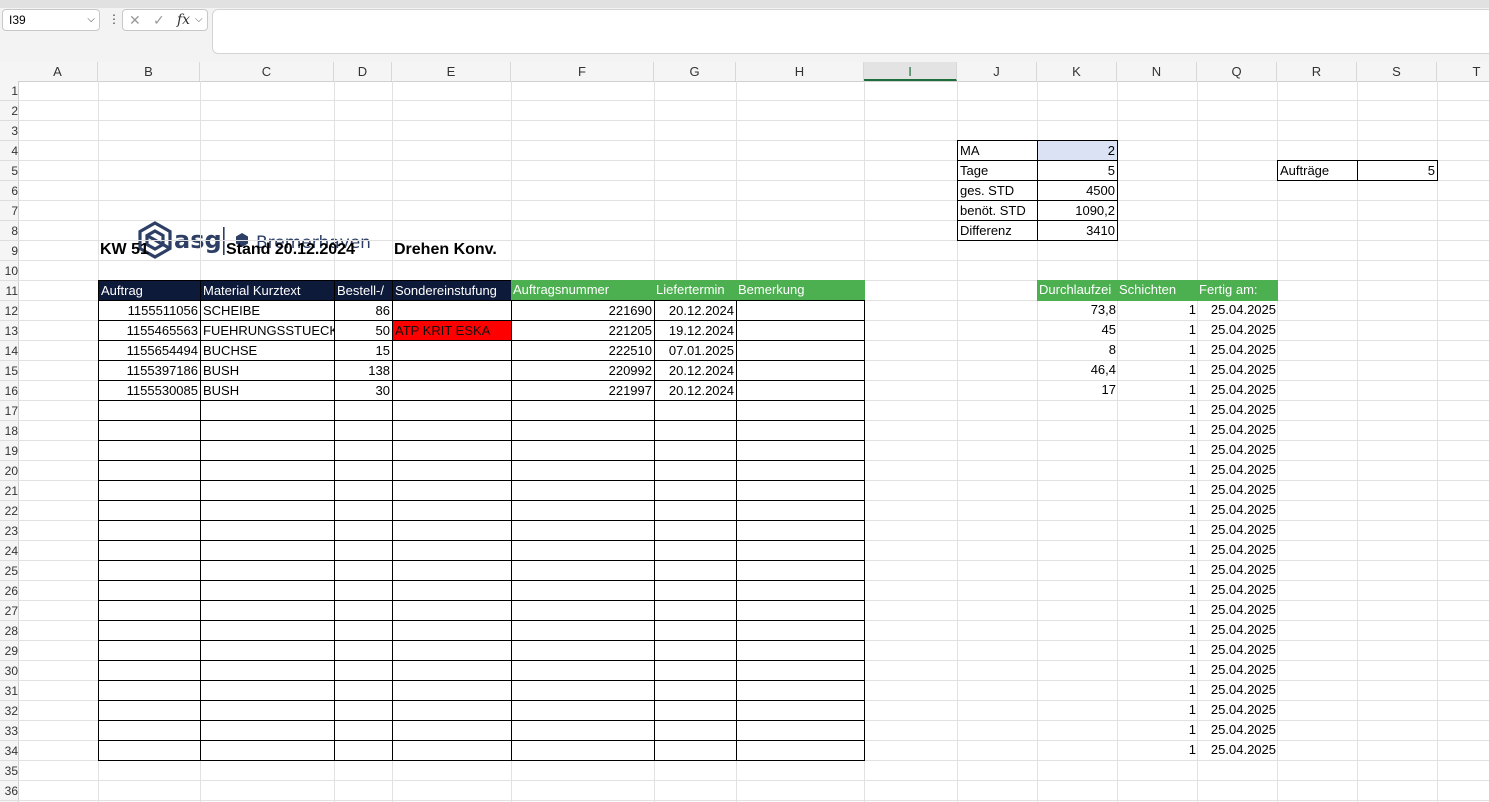 The image size is (1489, 802). I want to click on row-header-28: 28, so click(9, 631).